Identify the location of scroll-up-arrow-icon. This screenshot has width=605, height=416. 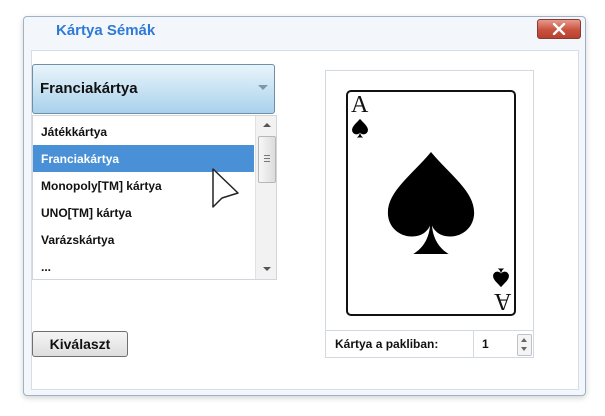
(267, 125).